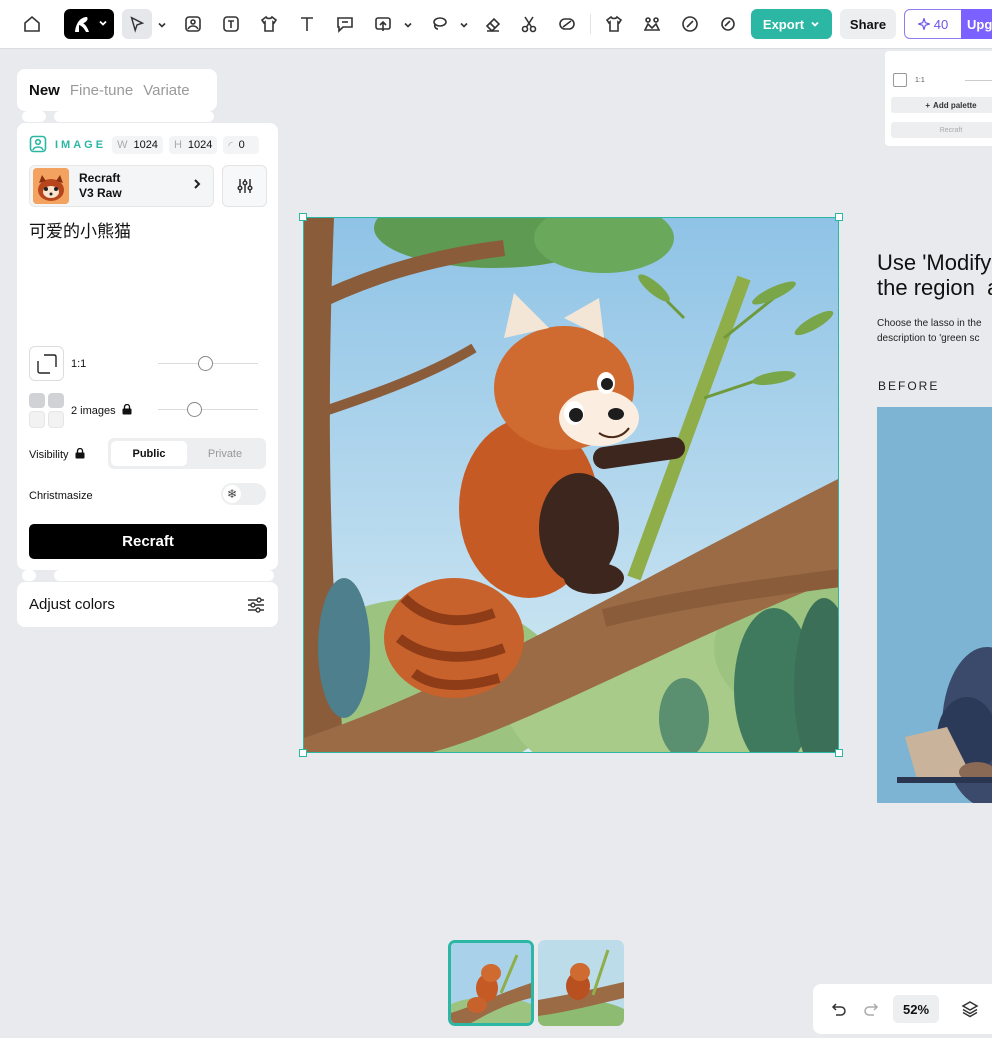 This screenshot has width=992, height=1038. Describe the element at coordinates (941, 24) in the screenshot. I see `credits-count: 40` at that location.